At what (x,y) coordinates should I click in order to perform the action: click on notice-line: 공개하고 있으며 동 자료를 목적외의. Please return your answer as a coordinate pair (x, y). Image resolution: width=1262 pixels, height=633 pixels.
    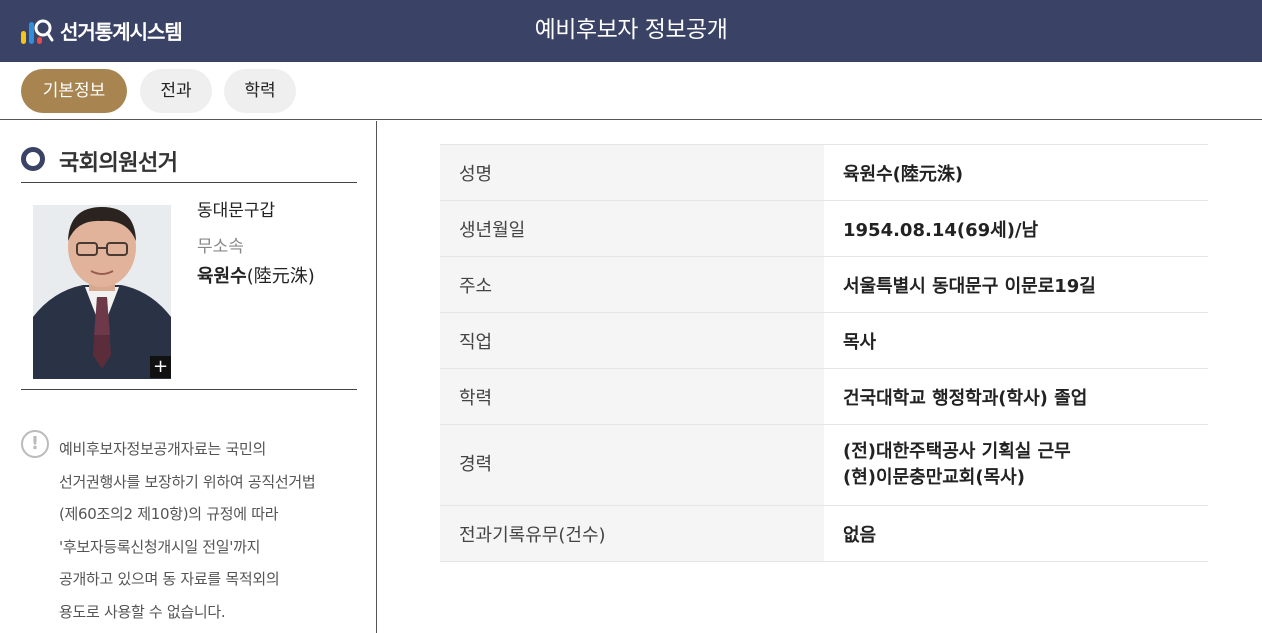
    Looking at the image, I should click on (169, 579).